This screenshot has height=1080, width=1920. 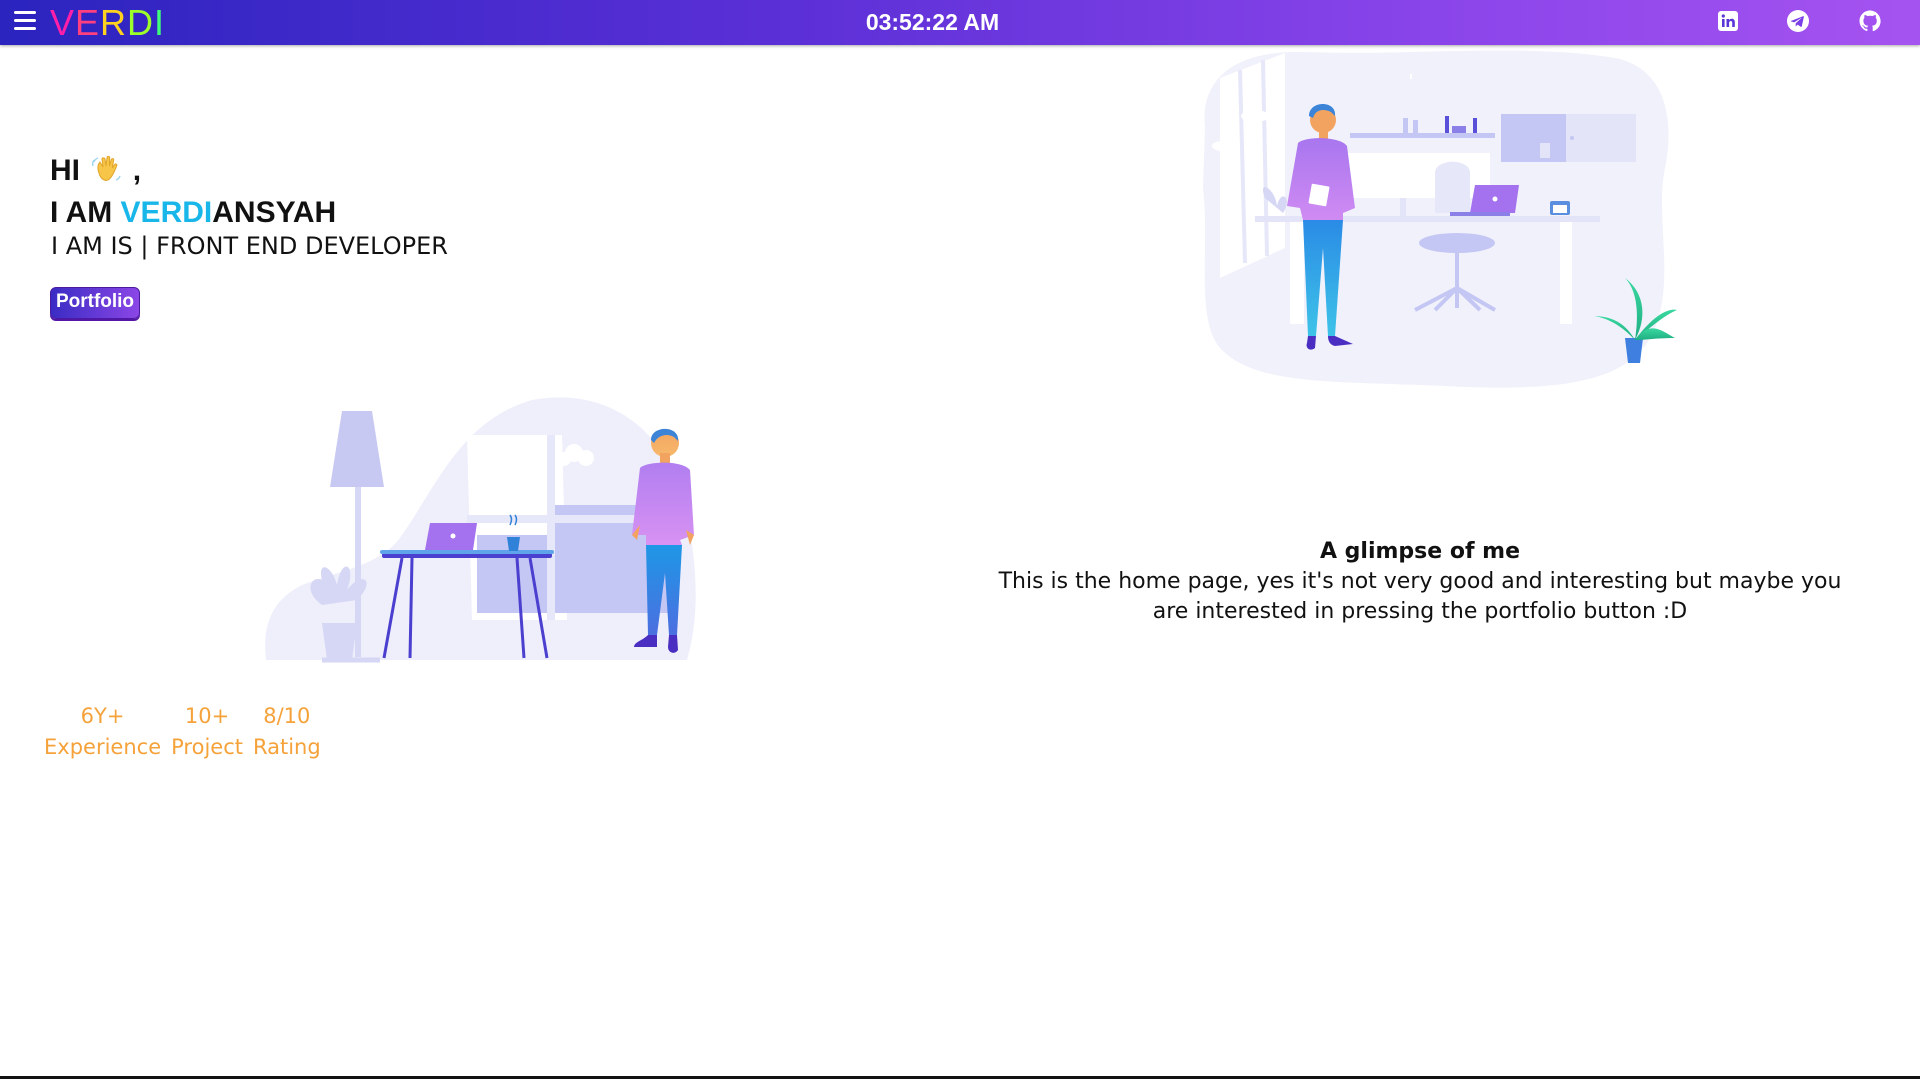 What do you see at coordinates (106, 169) in the screenshot?
I see `waving-hand-icon` at bounding box center [106, 169].